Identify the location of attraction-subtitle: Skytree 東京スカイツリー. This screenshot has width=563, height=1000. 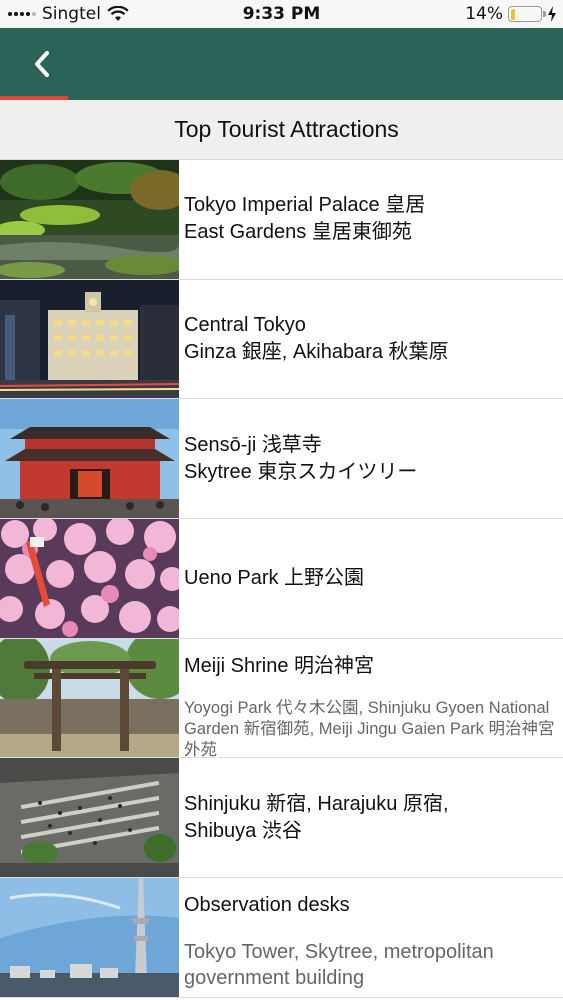
(301, 471).